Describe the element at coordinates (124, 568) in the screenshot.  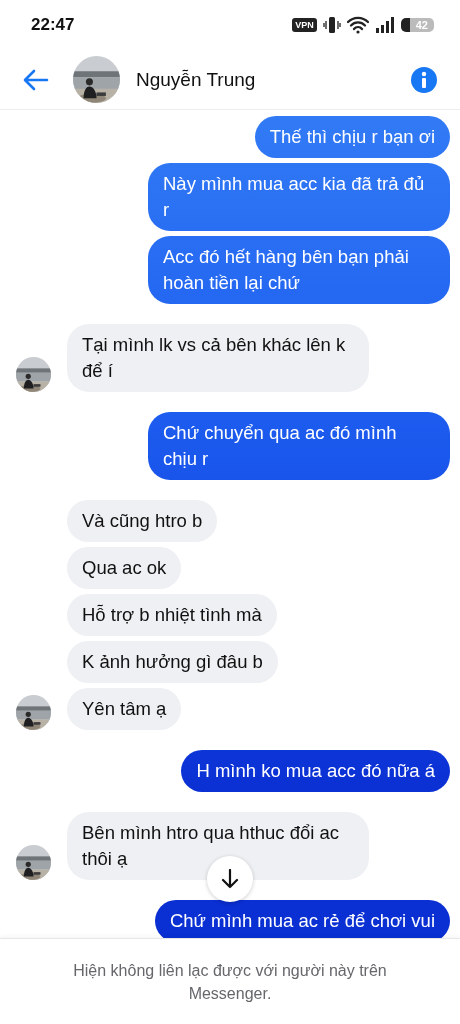
I see `message-bubble: Qua ac ok` at that location.